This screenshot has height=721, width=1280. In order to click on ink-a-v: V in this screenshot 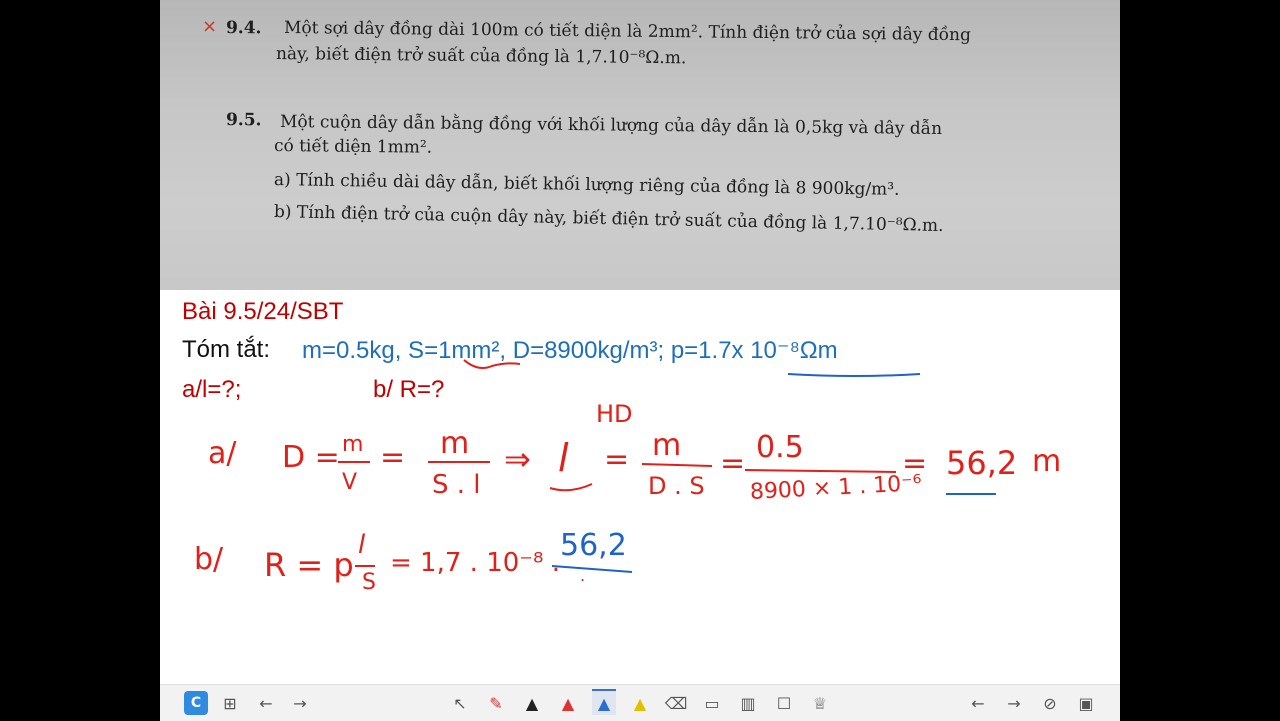, I will do `click(350, 482)`.